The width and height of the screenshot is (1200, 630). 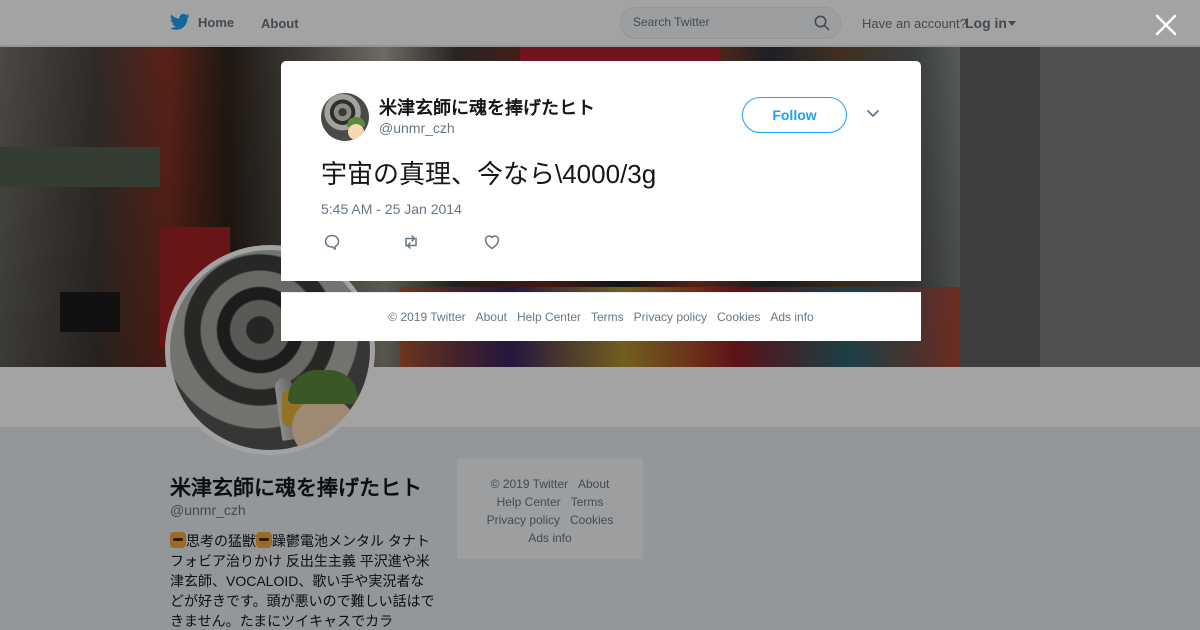 I want to click on footer-link-about: About, so click(x=491, y=317).